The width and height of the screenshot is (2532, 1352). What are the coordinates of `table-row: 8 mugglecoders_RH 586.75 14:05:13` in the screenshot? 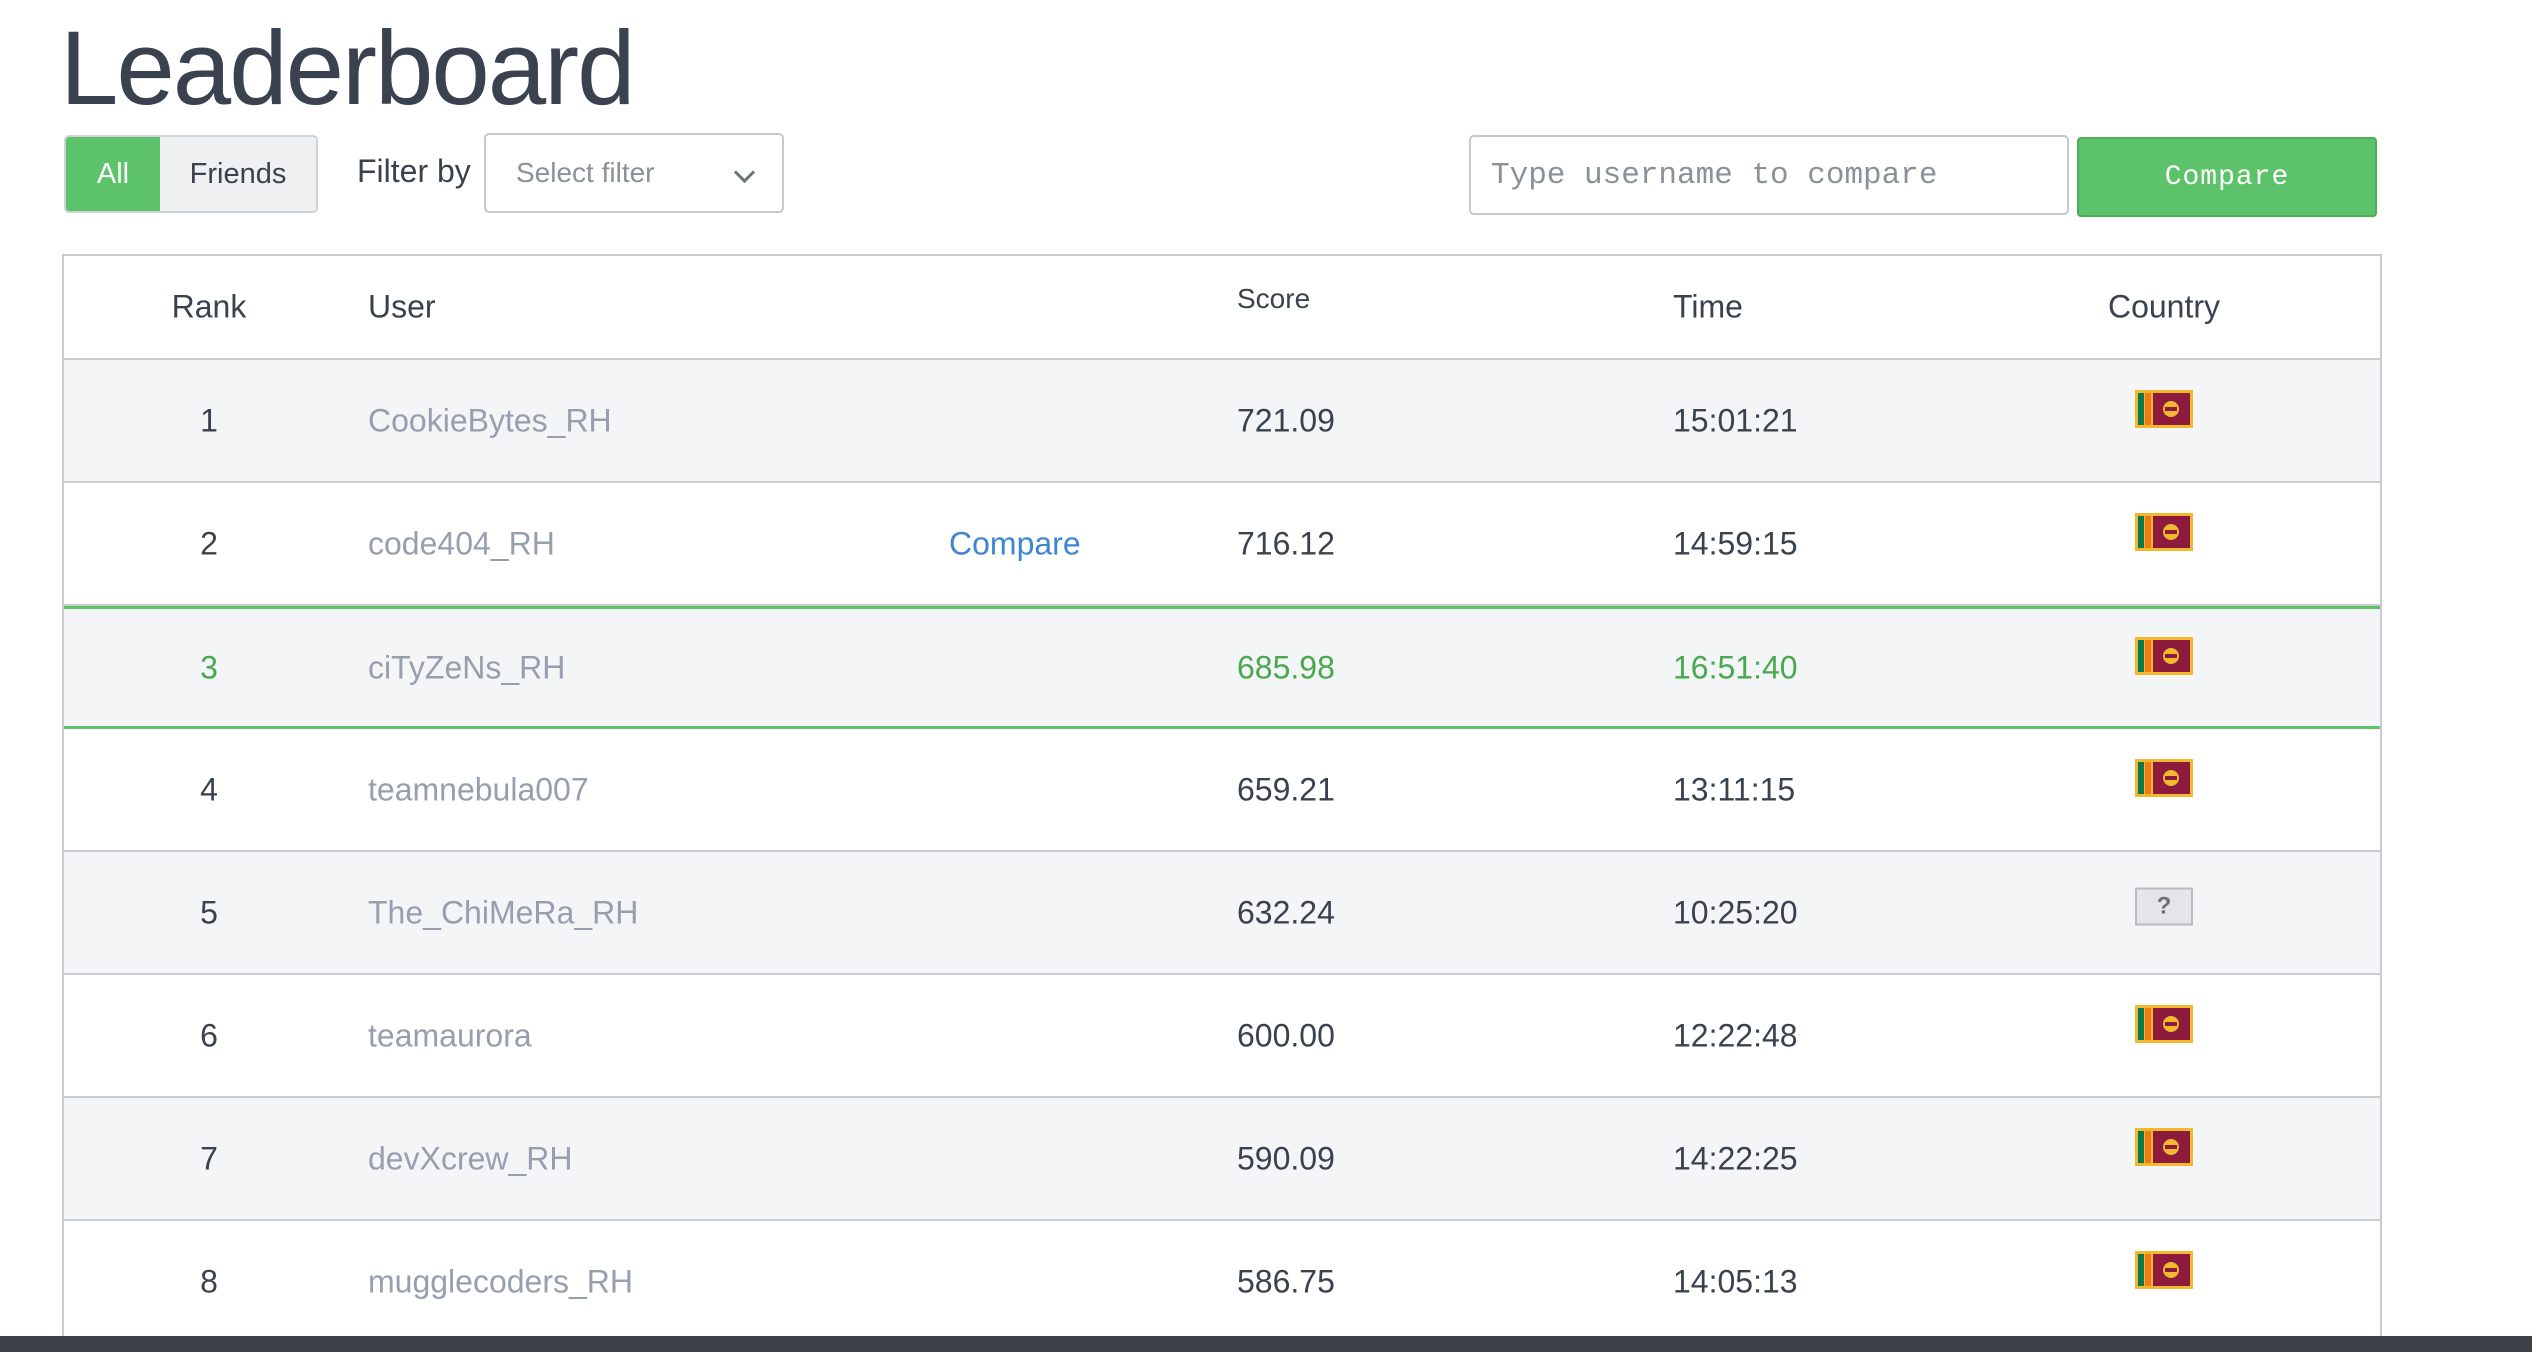 It's located at (1222, 1282).